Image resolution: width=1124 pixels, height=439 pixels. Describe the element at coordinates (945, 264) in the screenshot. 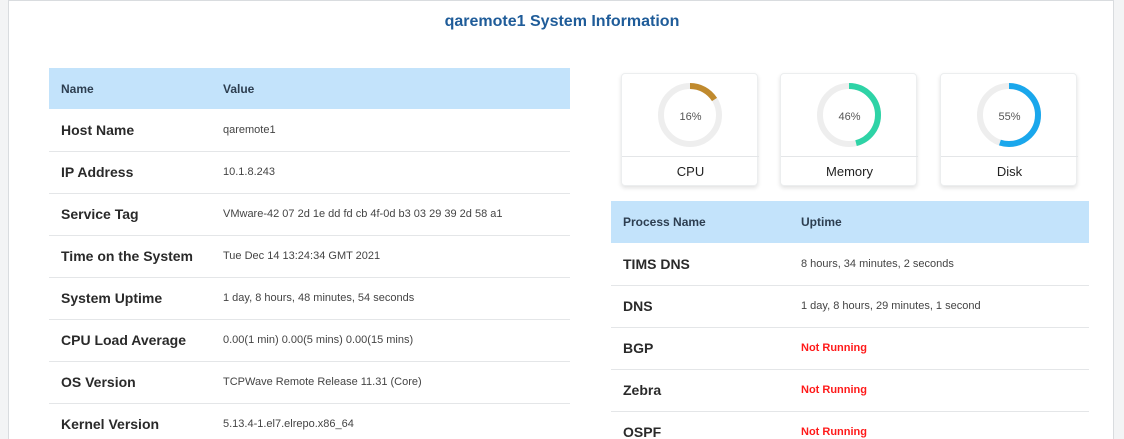

I see `process-uptime: 8 hours, 34 minutes, 2 seconds` at that location.